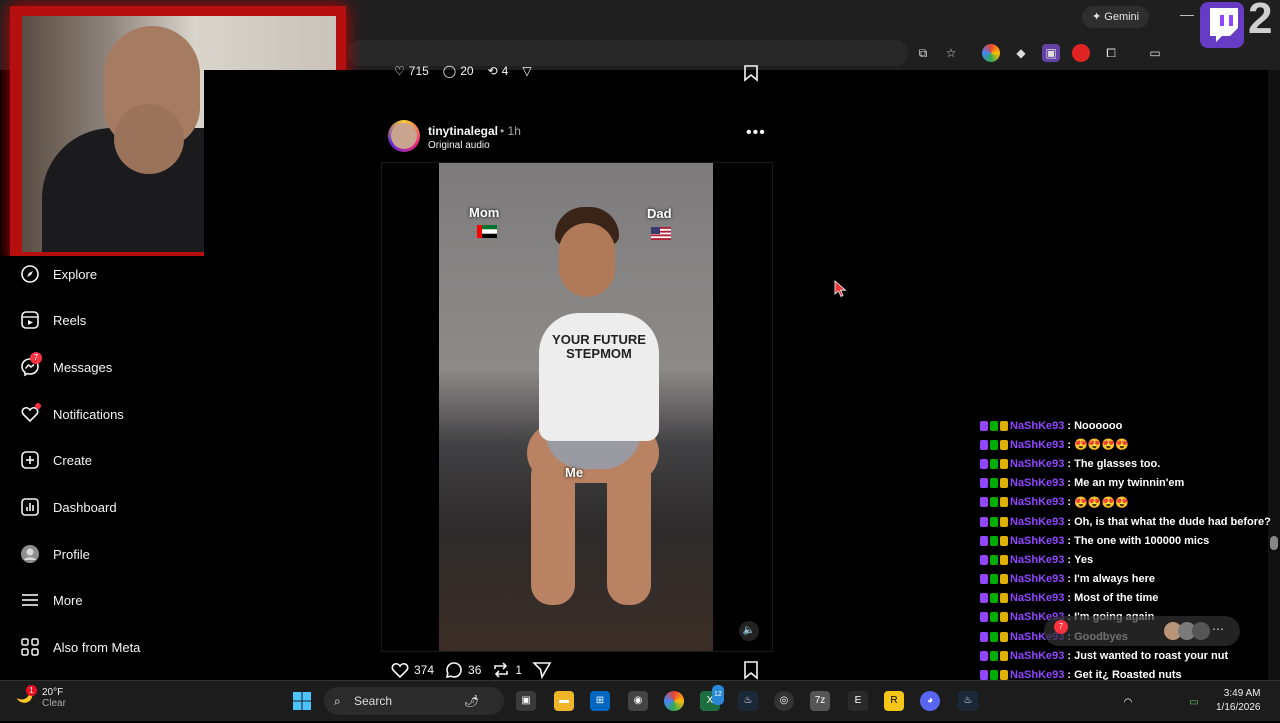 Image resolution: width=1280 pixels, height=723 pixels. Describe the element at coordinates (1116, 17) in the screenshot. I see `gemini-button: ✦ Gemini` at that location.